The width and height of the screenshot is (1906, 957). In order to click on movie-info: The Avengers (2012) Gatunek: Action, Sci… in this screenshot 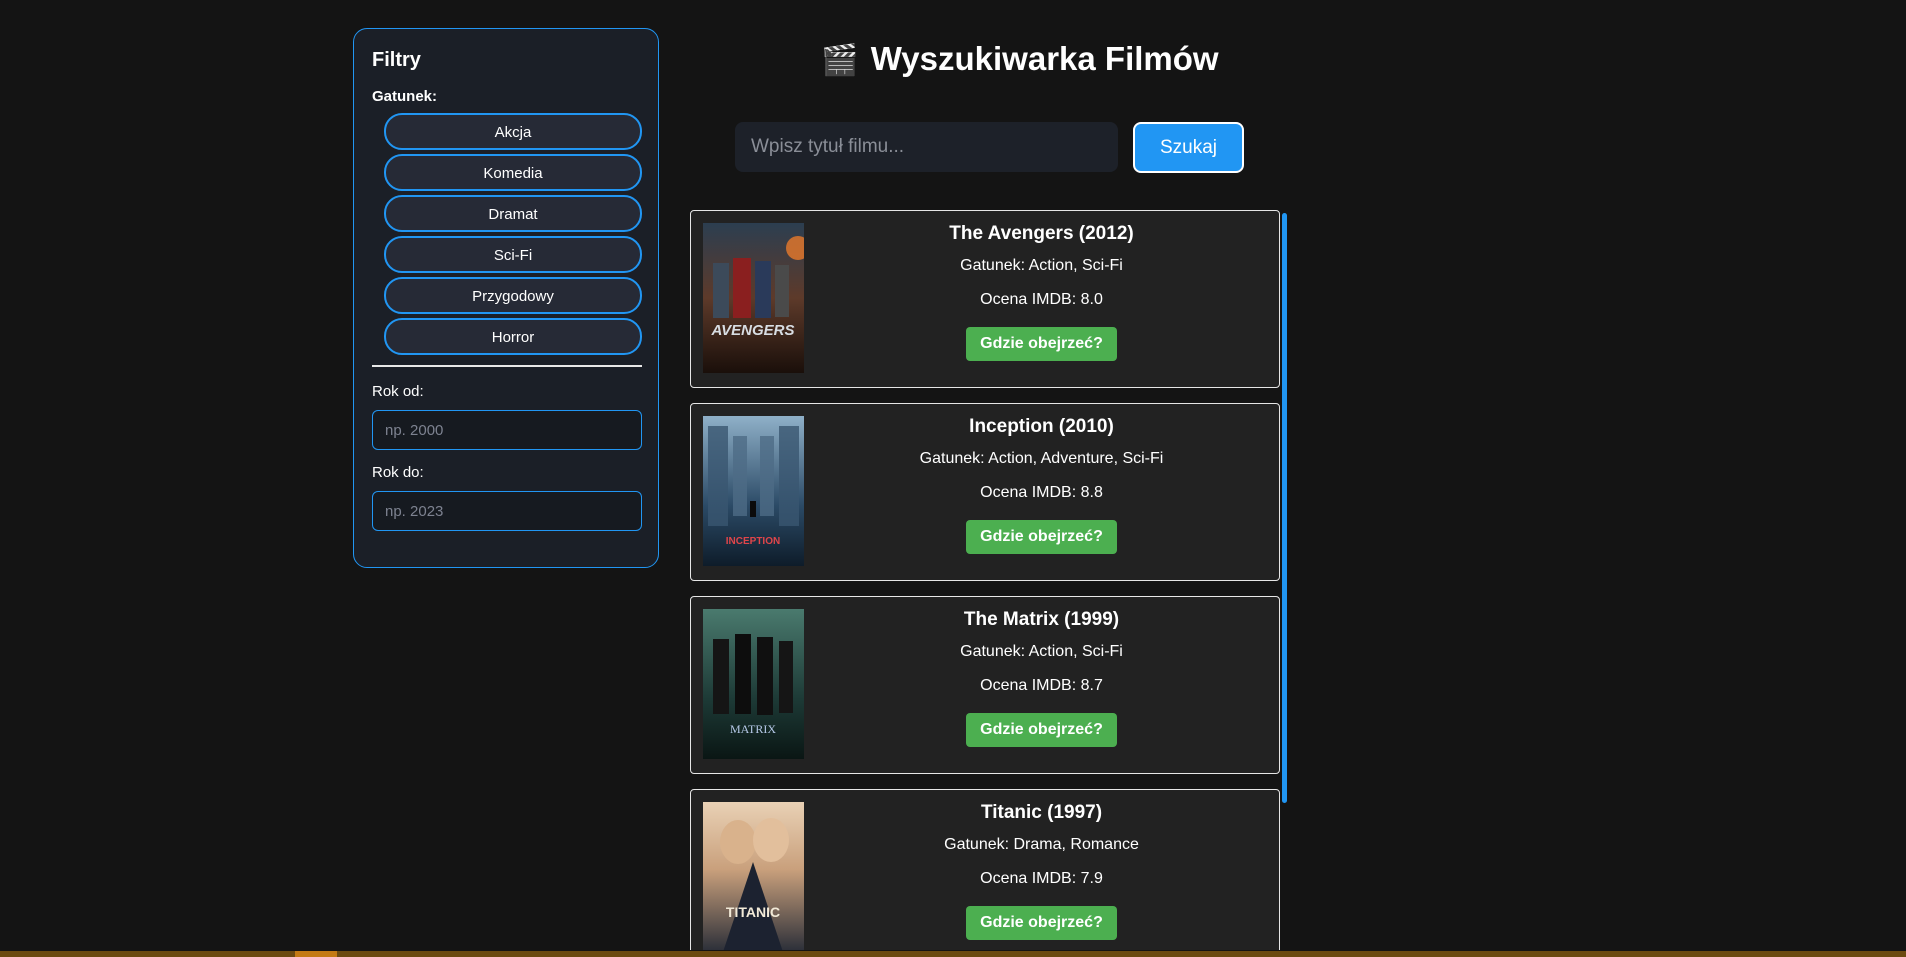, I will do `click(1041, 292)`.